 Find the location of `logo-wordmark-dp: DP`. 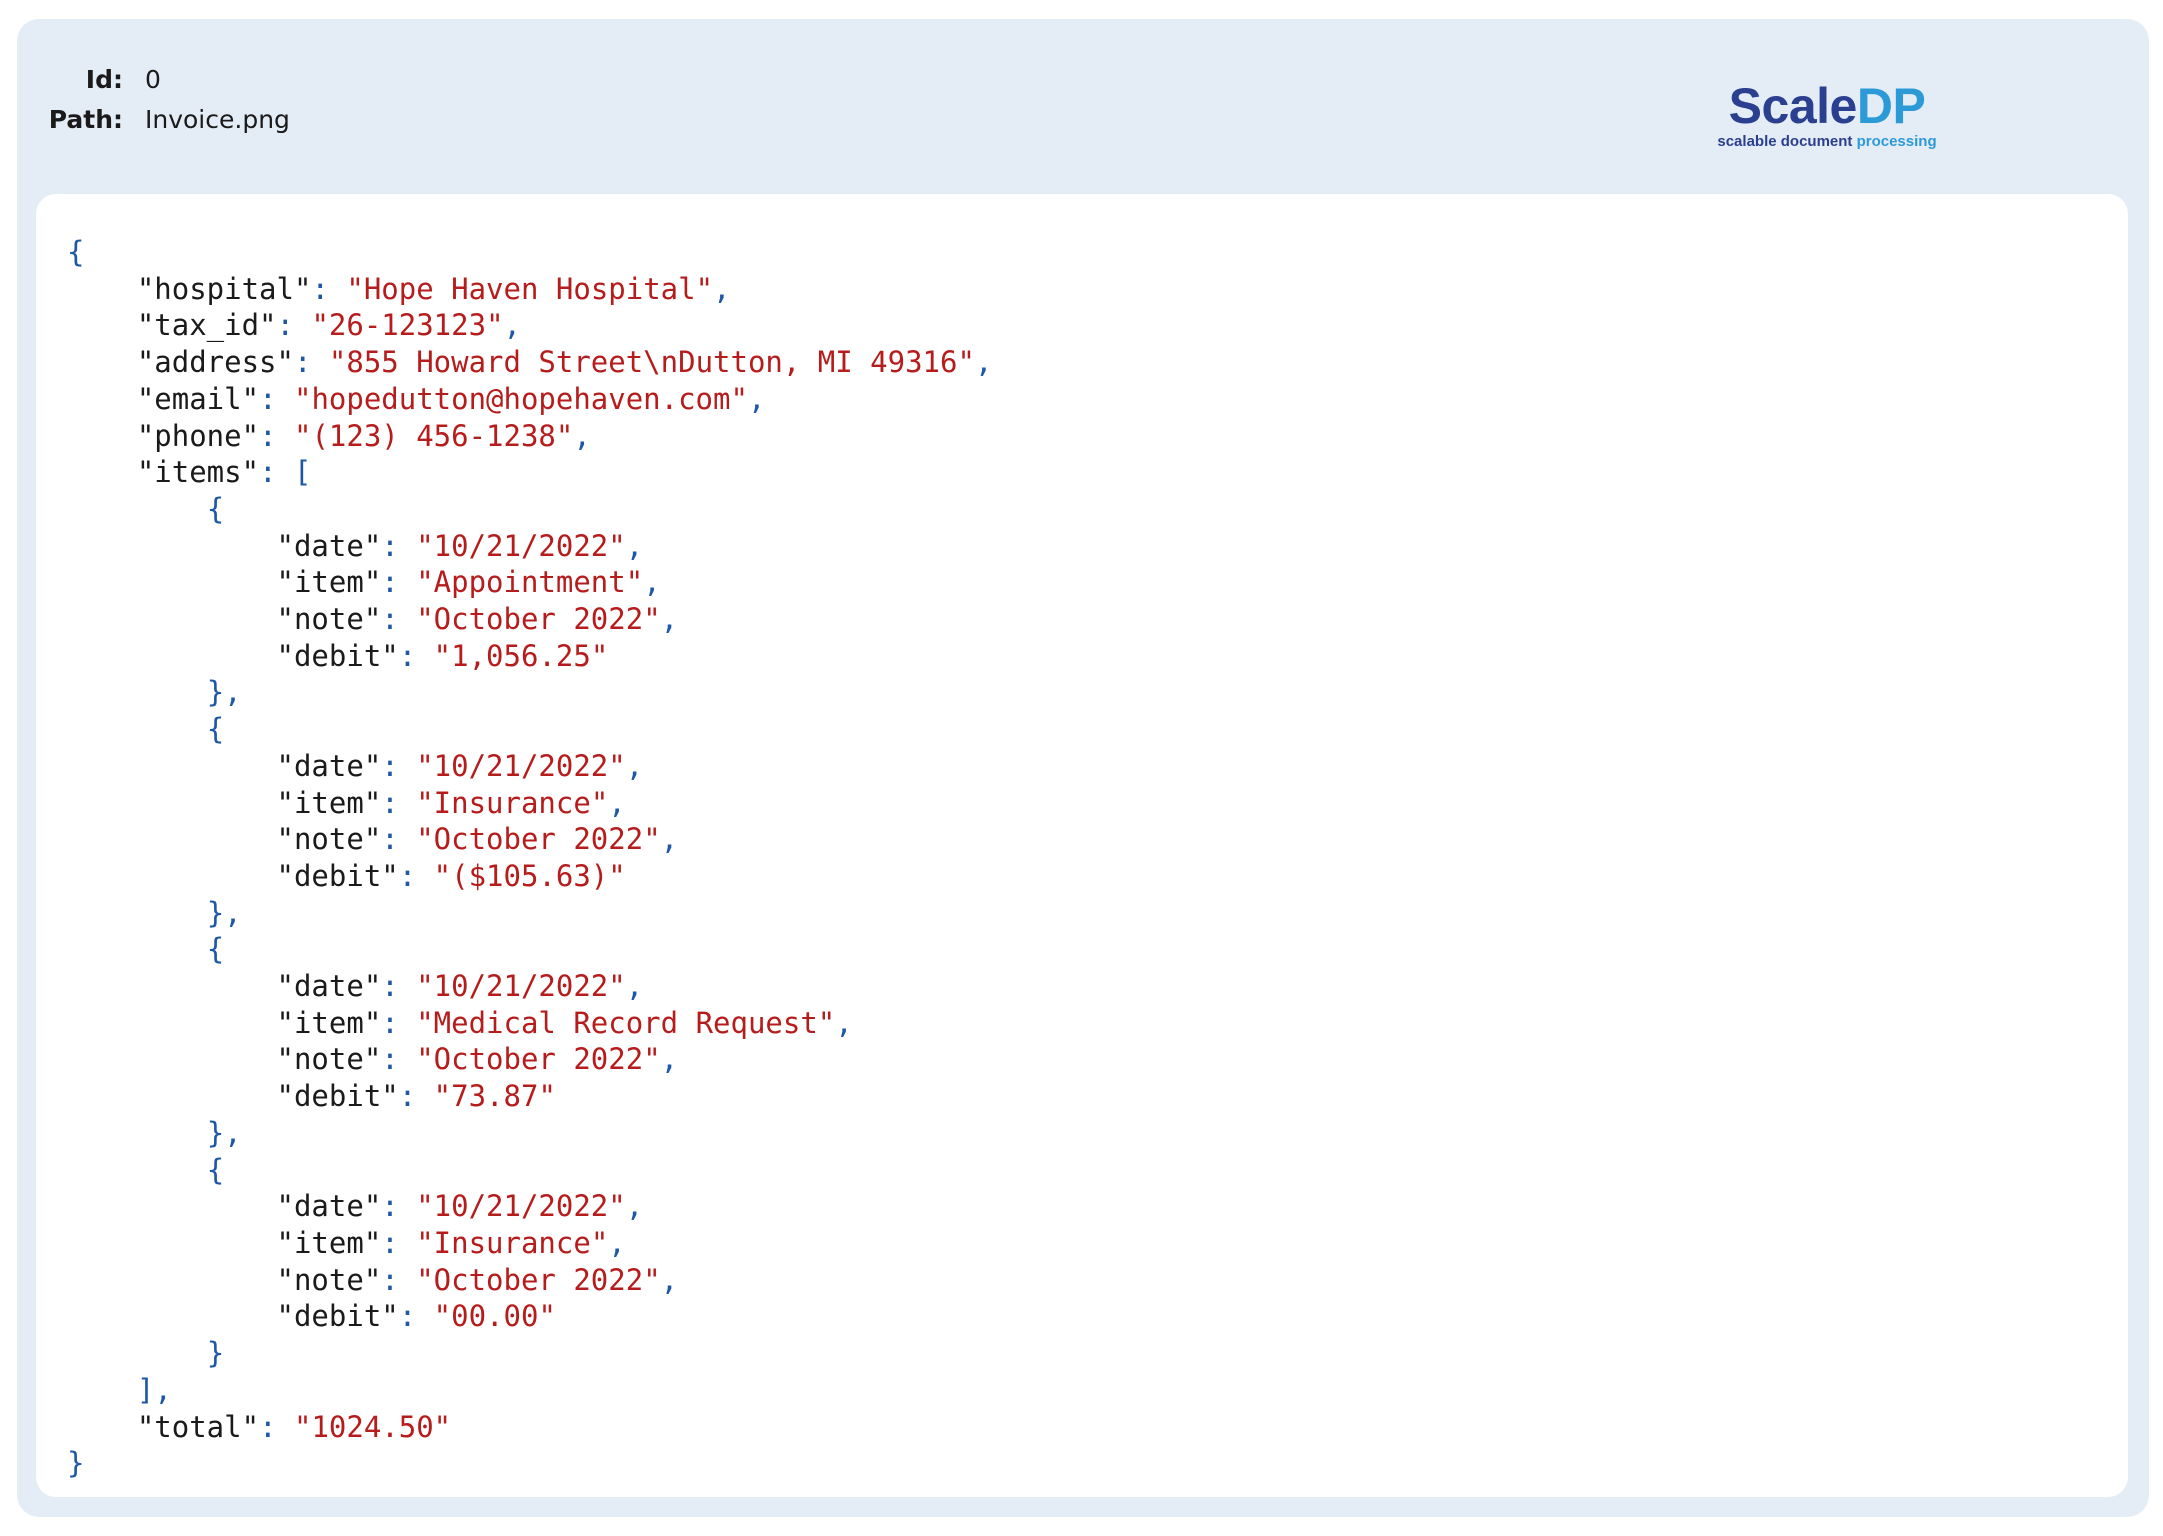

logo-wordmark-dp: DP is located at coordinates (1891, 106).